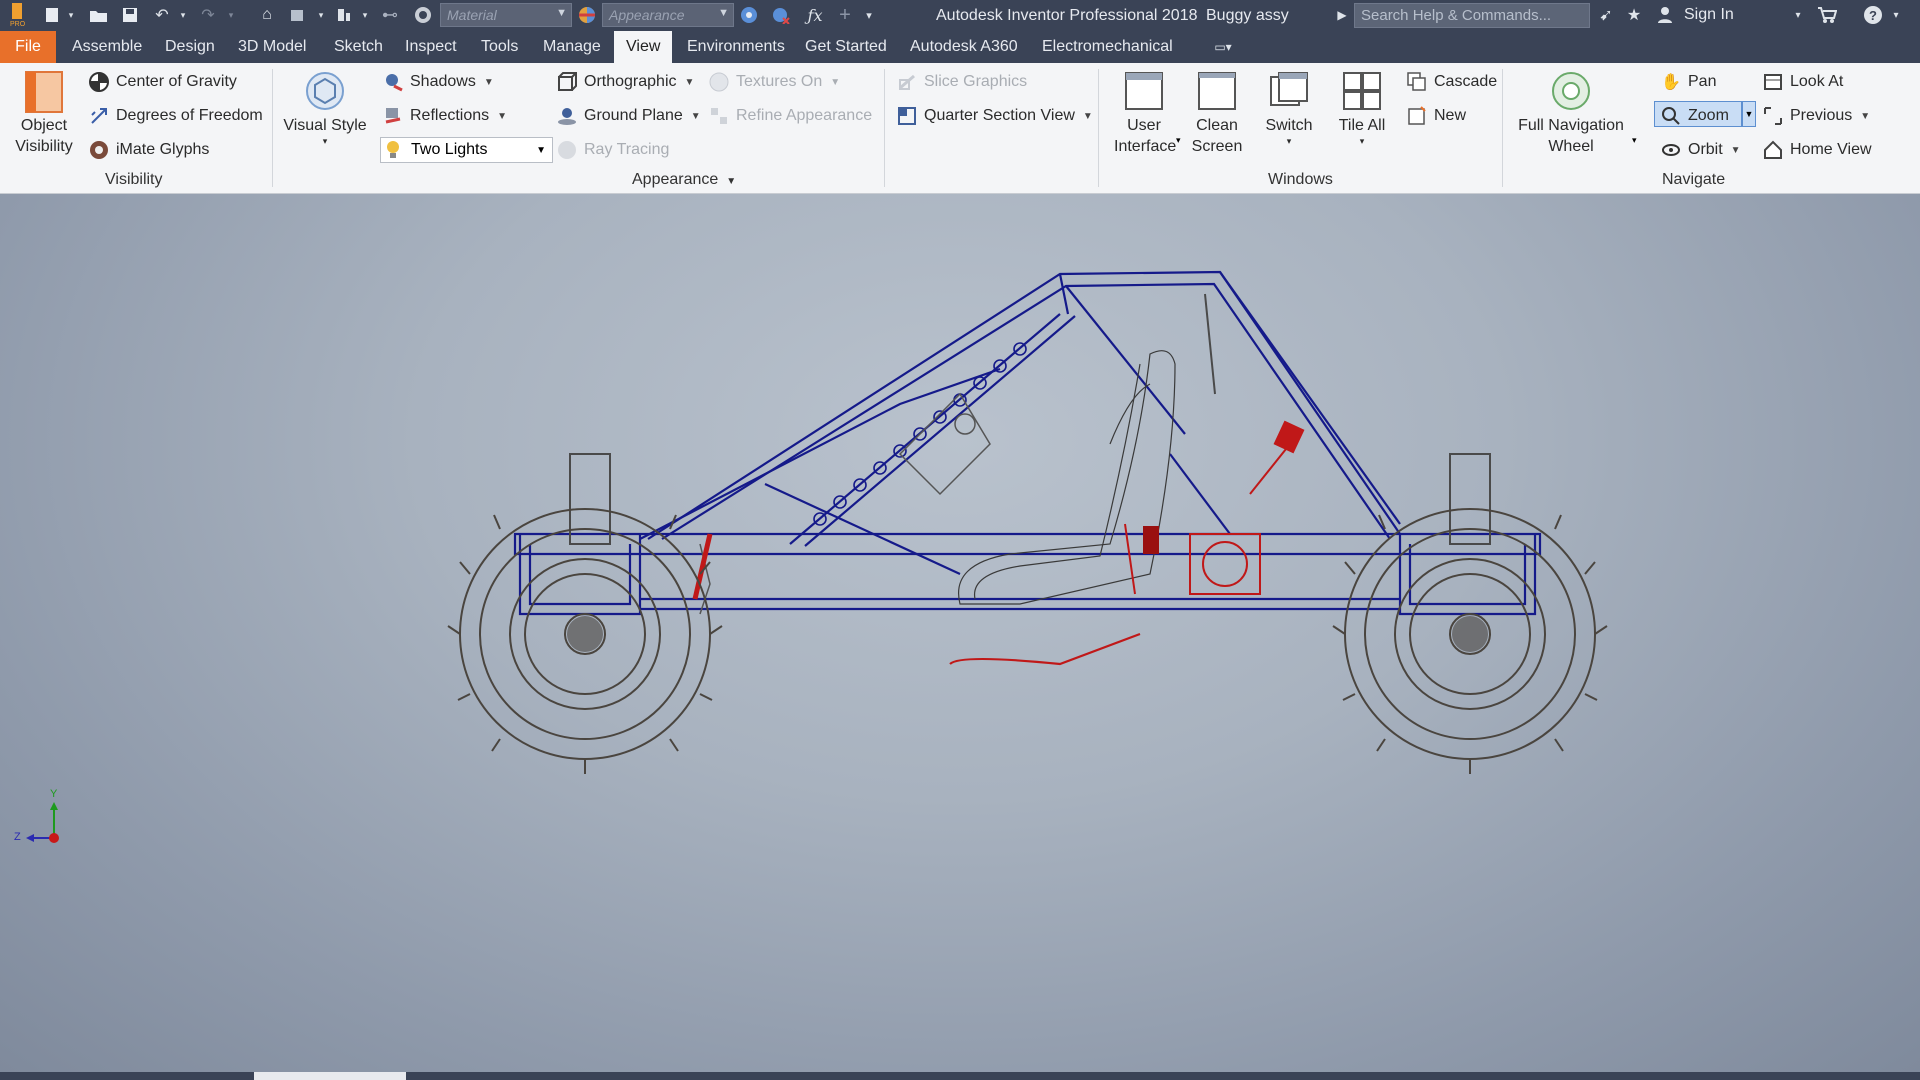 This screenshot has height=1080, width=1920. I want to click on tab-file: File, so click(28, 47).